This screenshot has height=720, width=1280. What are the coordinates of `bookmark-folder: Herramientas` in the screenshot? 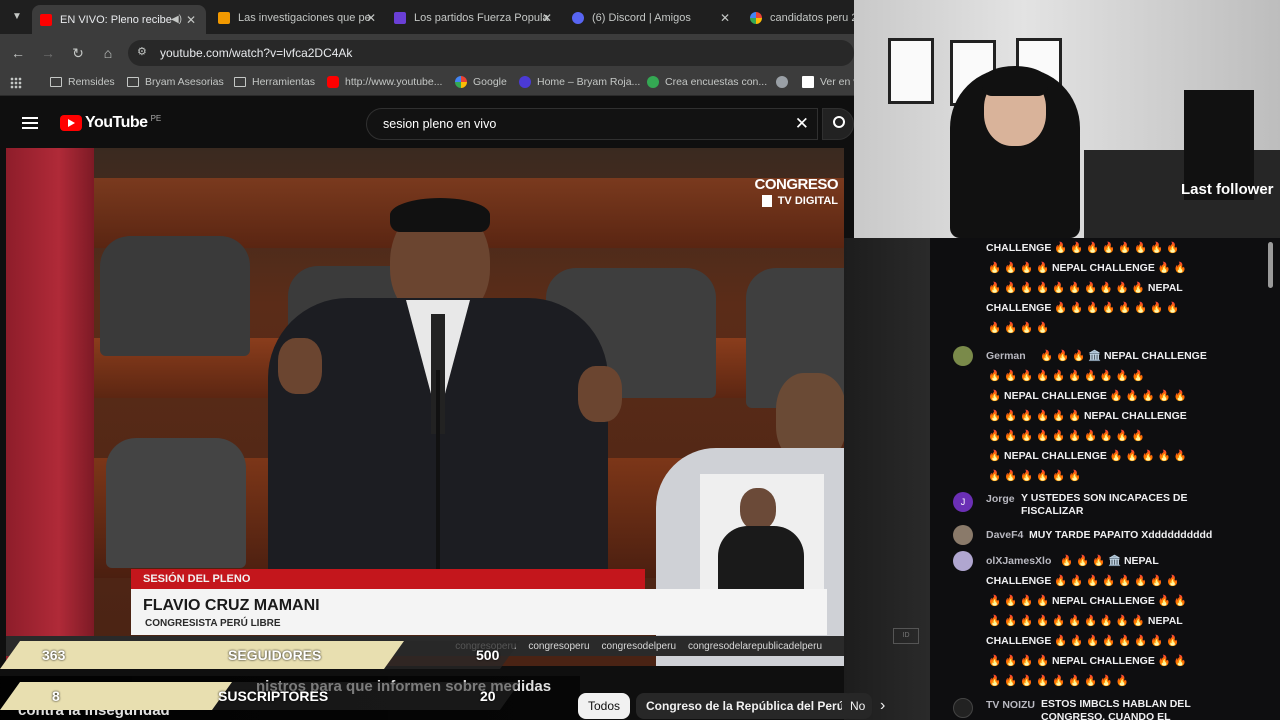 It's located at (274, 82).